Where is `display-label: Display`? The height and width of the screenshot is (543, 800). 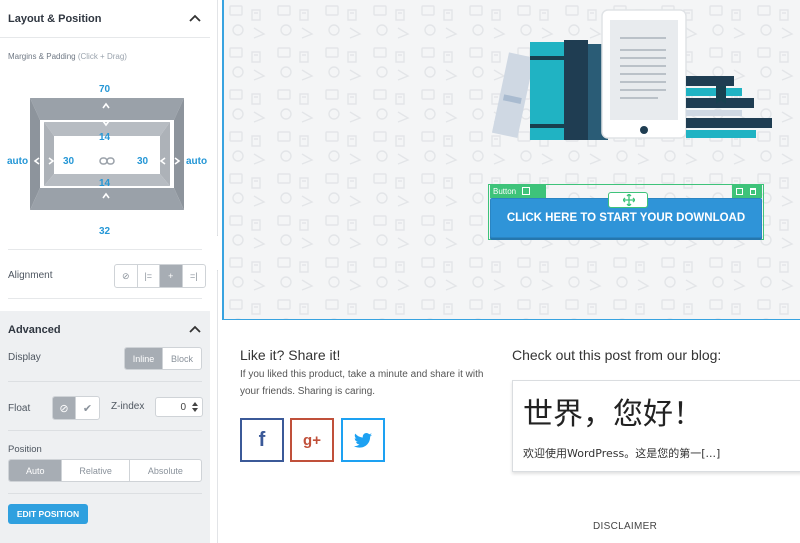 display-label: Display is located at coordinates (24, 357).